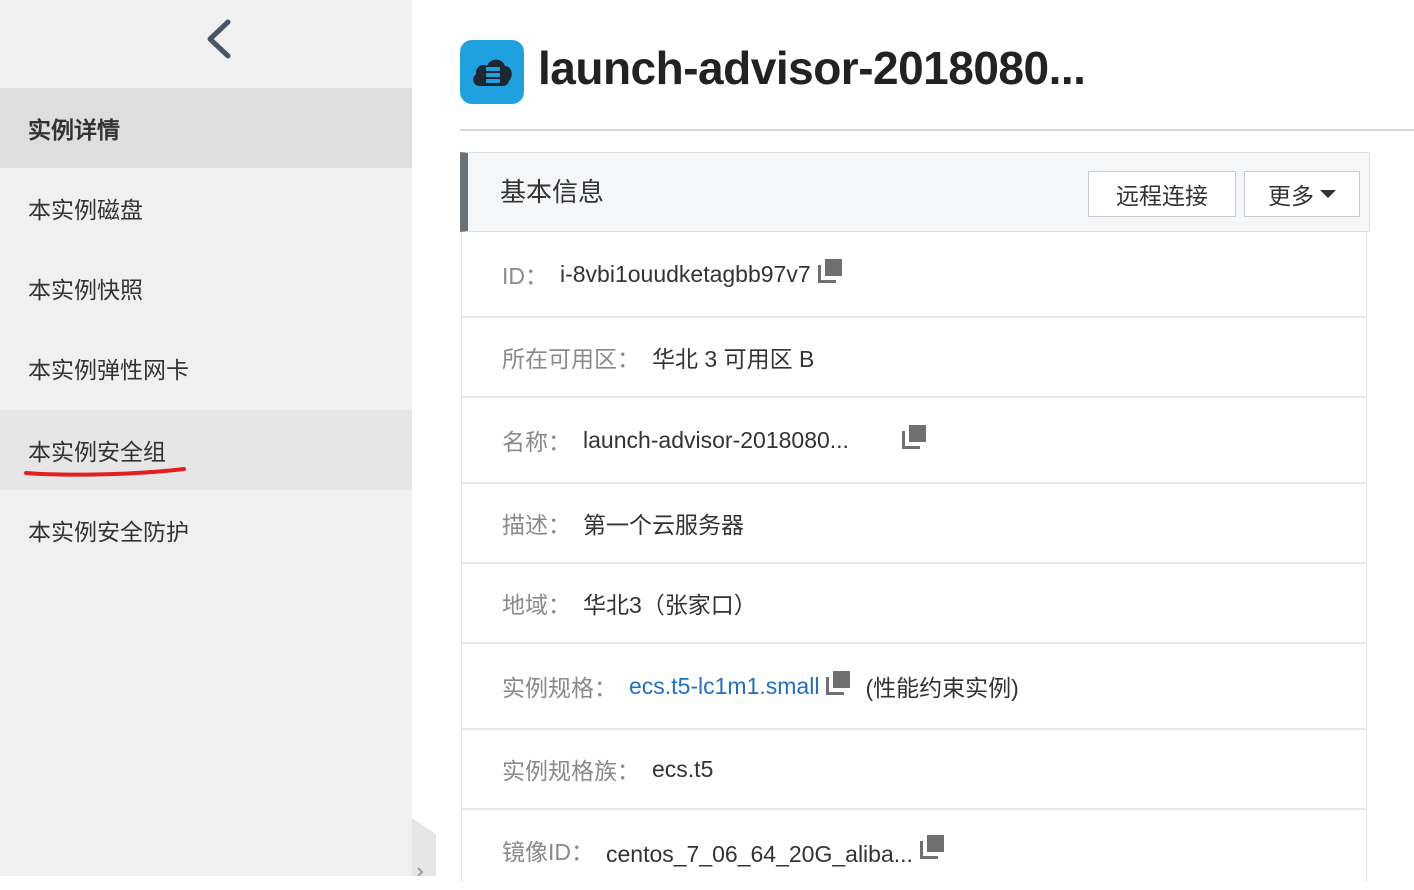 This screenshot has height=890, width=1414. Describe the element at coordinates (914, 275) in the screenshot. I see `info-row-id: ID： i-8vbi1ouudketagbb97v7` at that location.